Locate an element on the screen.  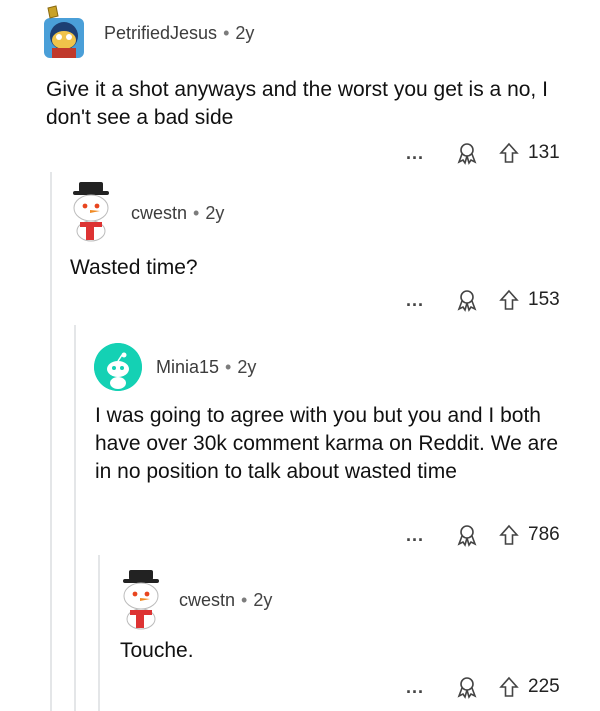
vote-count: 131 is located at coordinates (544, 152).